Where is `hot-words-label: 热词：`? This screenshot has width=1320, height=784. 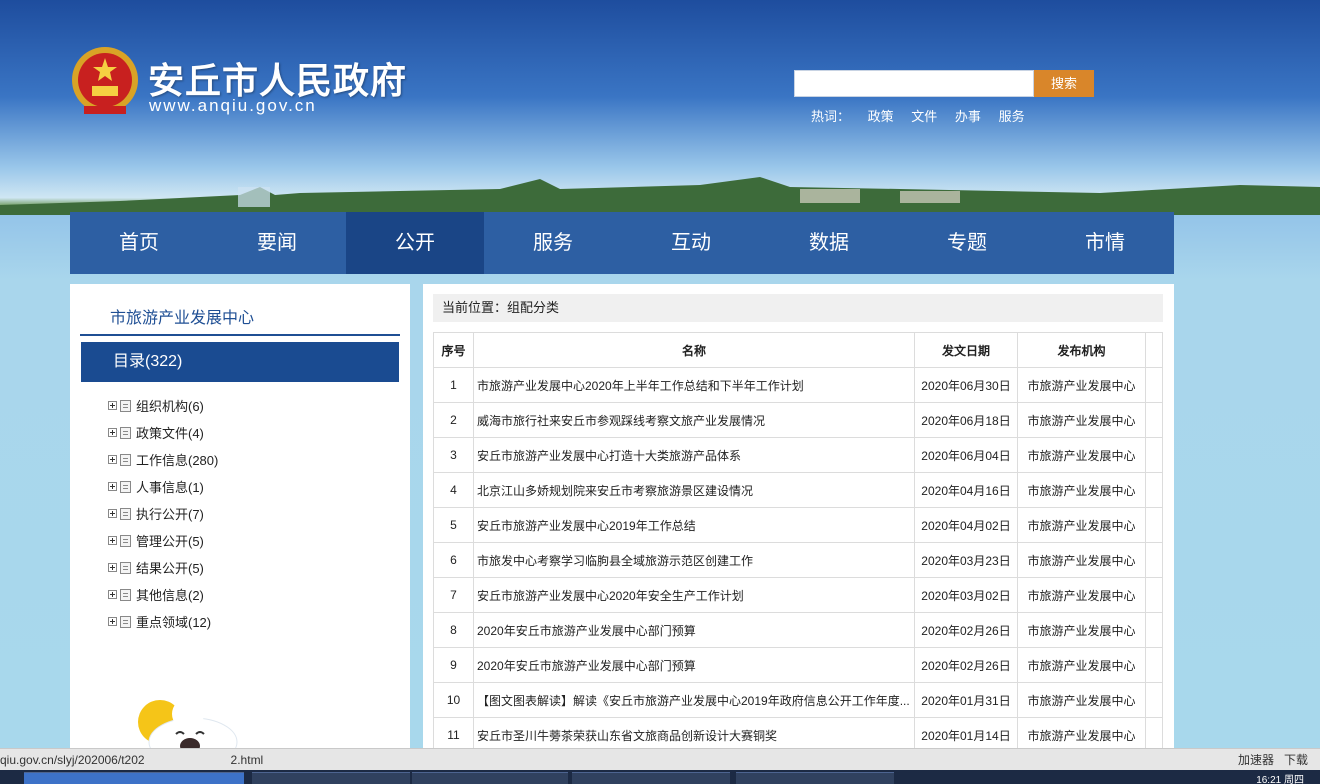
hot-words-label: 热词： is located at coordinates (831, 116).